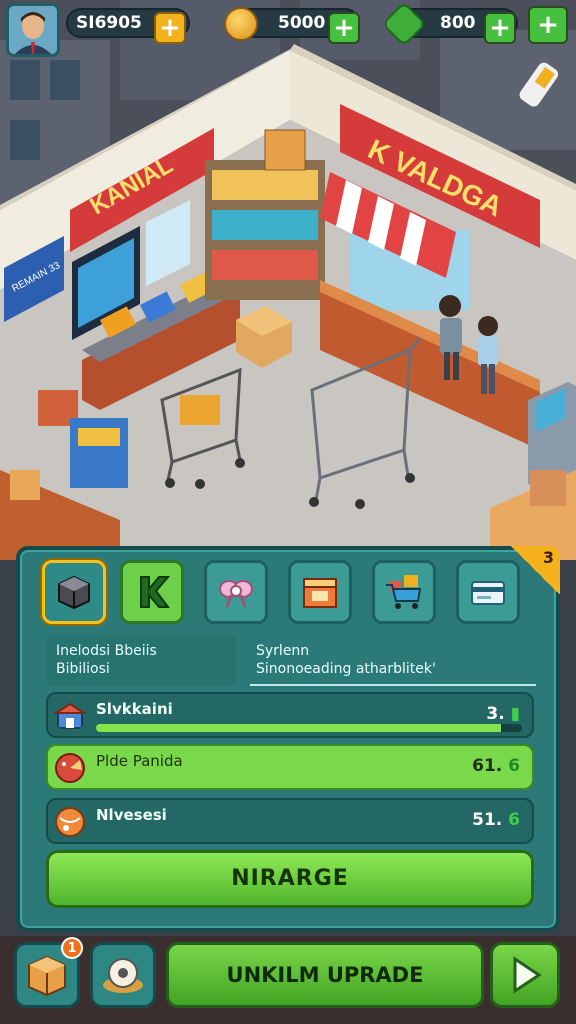  I want to click on next-button, so click(525, 975).